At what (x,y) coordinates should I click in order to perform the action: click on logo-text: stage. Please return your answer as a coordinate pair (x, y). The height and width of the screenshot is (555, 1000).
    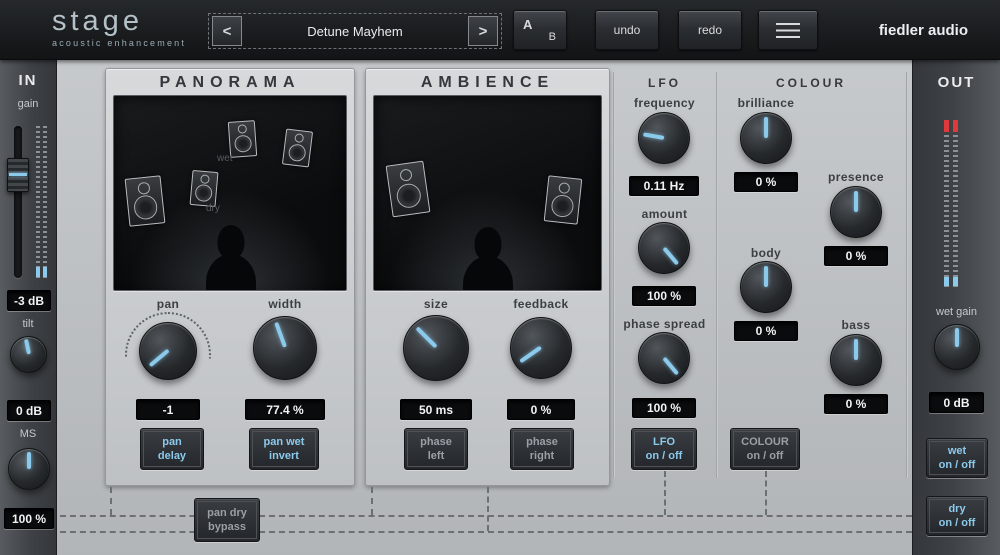
    Looking at the image, I should click on (97, 21).